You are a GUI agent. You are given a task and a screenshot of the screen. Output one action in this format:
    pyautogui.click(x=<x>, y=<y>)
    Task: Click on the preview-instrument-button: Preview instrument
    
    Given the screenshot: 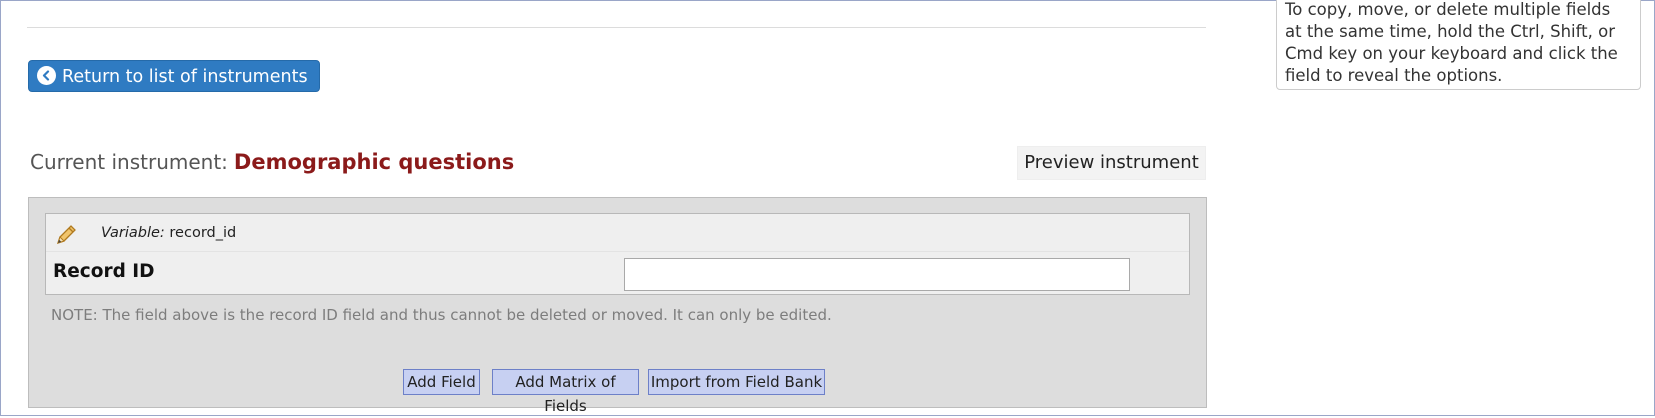 What is the action you would take?
    pyautogui.click(x=1111, y=163)
    